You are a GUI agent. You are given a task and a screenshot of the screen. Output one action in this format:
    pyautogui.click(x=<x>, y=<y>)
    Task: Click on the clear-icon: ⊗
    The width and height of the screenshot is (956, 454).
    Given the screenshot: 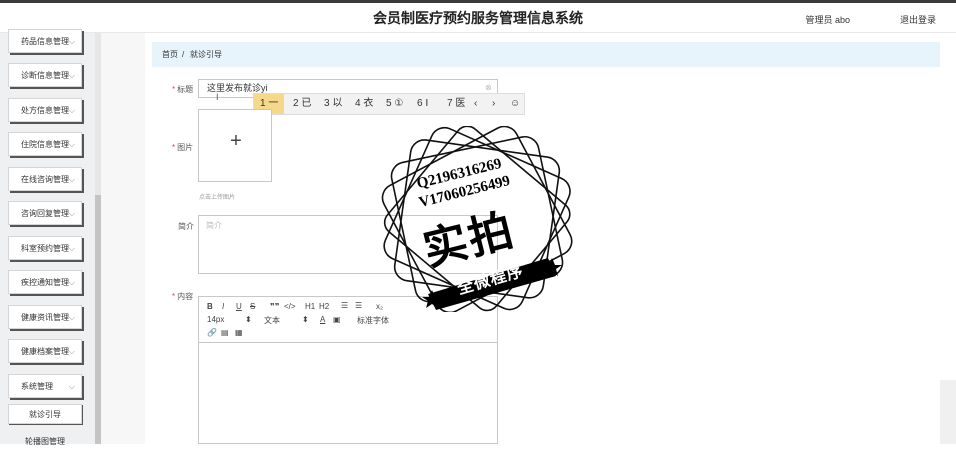 What is the action you would take?
    pyautogui.click(x=488, y=87)
    